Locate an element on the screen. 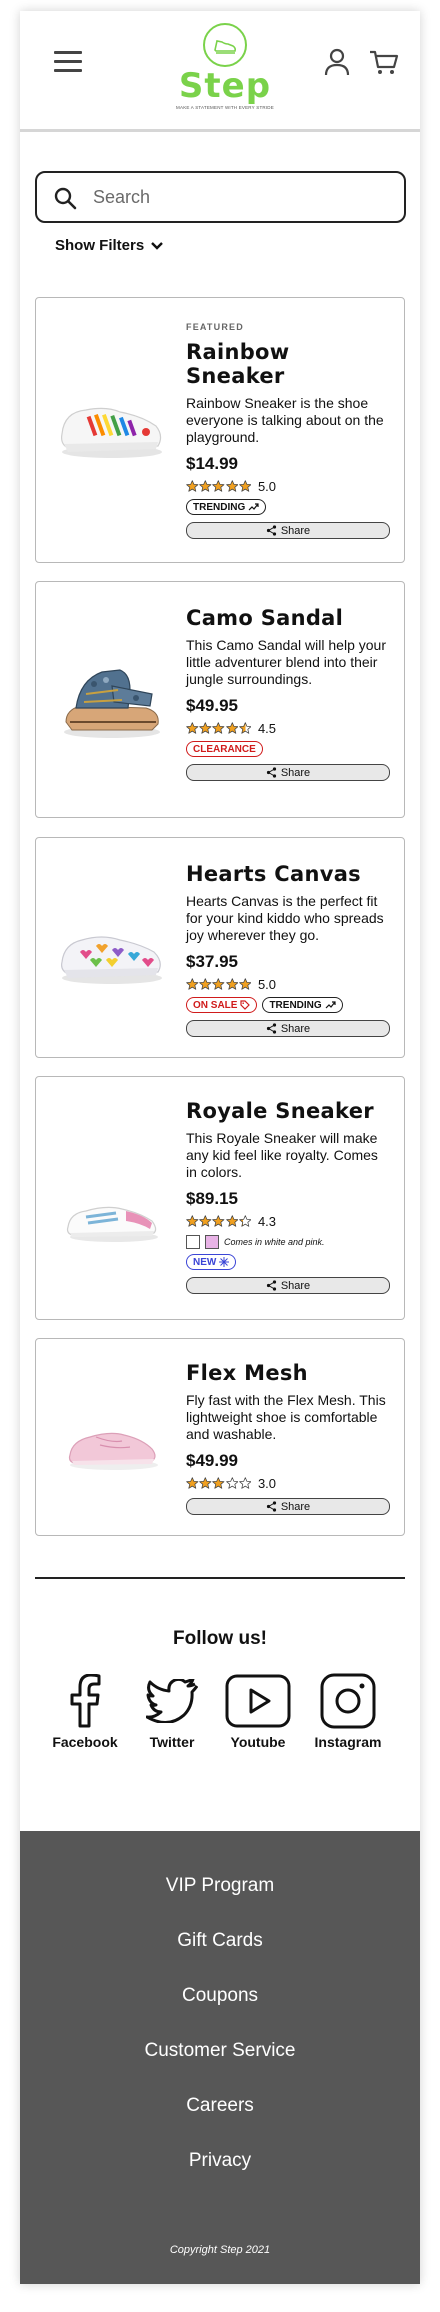  product-name: Camo Sandal is located at coordinates (289, 618).